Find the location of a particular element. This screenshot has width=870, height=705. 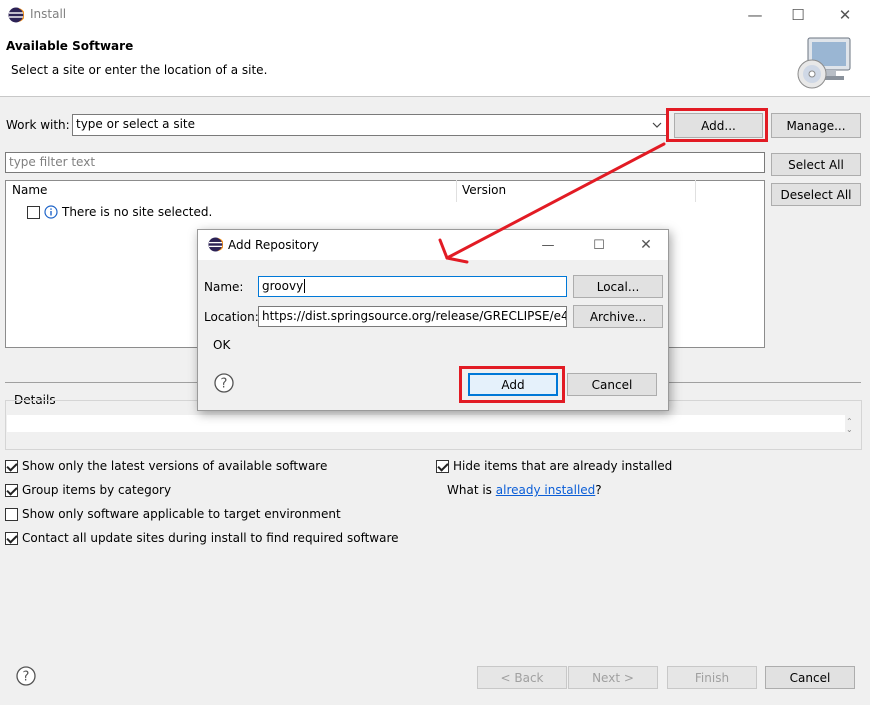

add-site-highlight is located at coordinates (717, 125).